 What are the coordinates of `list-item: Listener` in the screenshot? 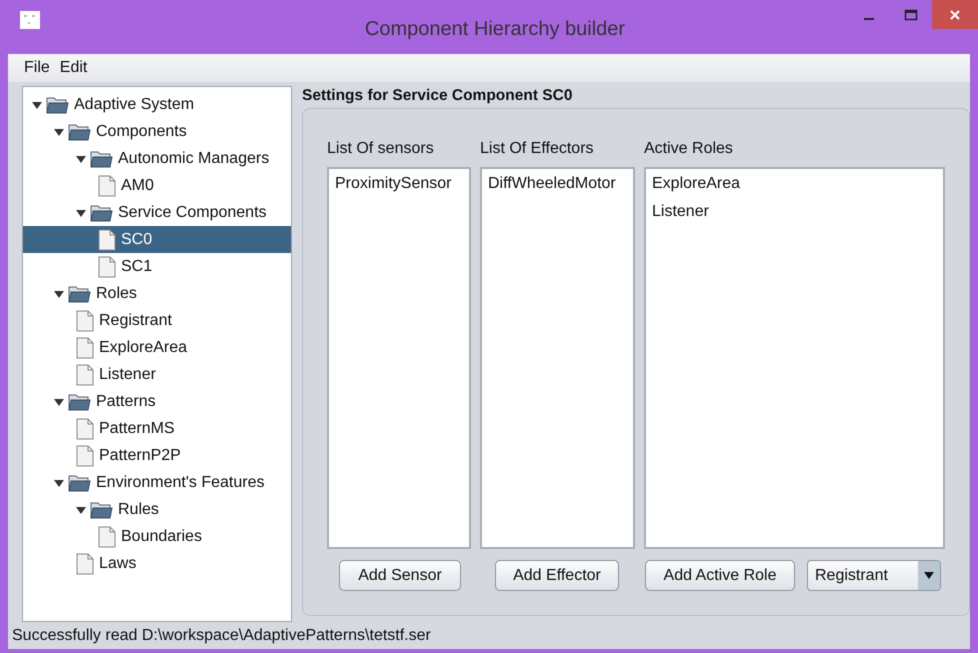 It's located at (680, 215).